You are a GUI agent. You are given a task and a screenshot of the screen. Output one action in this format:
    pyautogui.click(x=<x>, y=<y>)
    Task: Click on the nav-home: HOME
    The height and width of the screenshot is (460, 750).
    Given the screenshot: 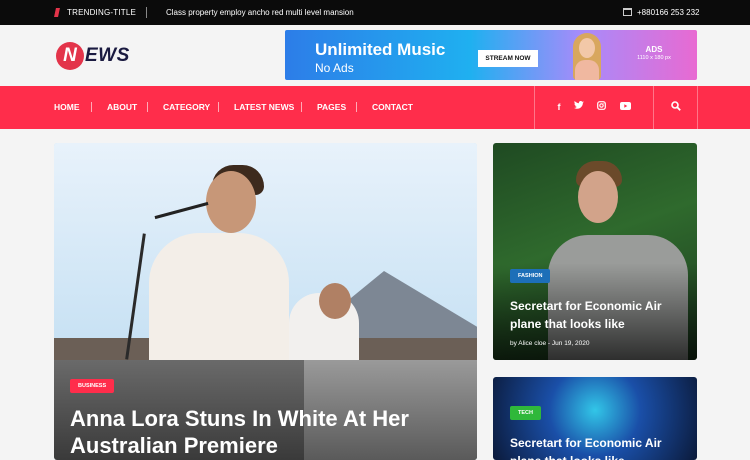 What is the action you would take?
    pyautogui.click(x=67, y=107)
    